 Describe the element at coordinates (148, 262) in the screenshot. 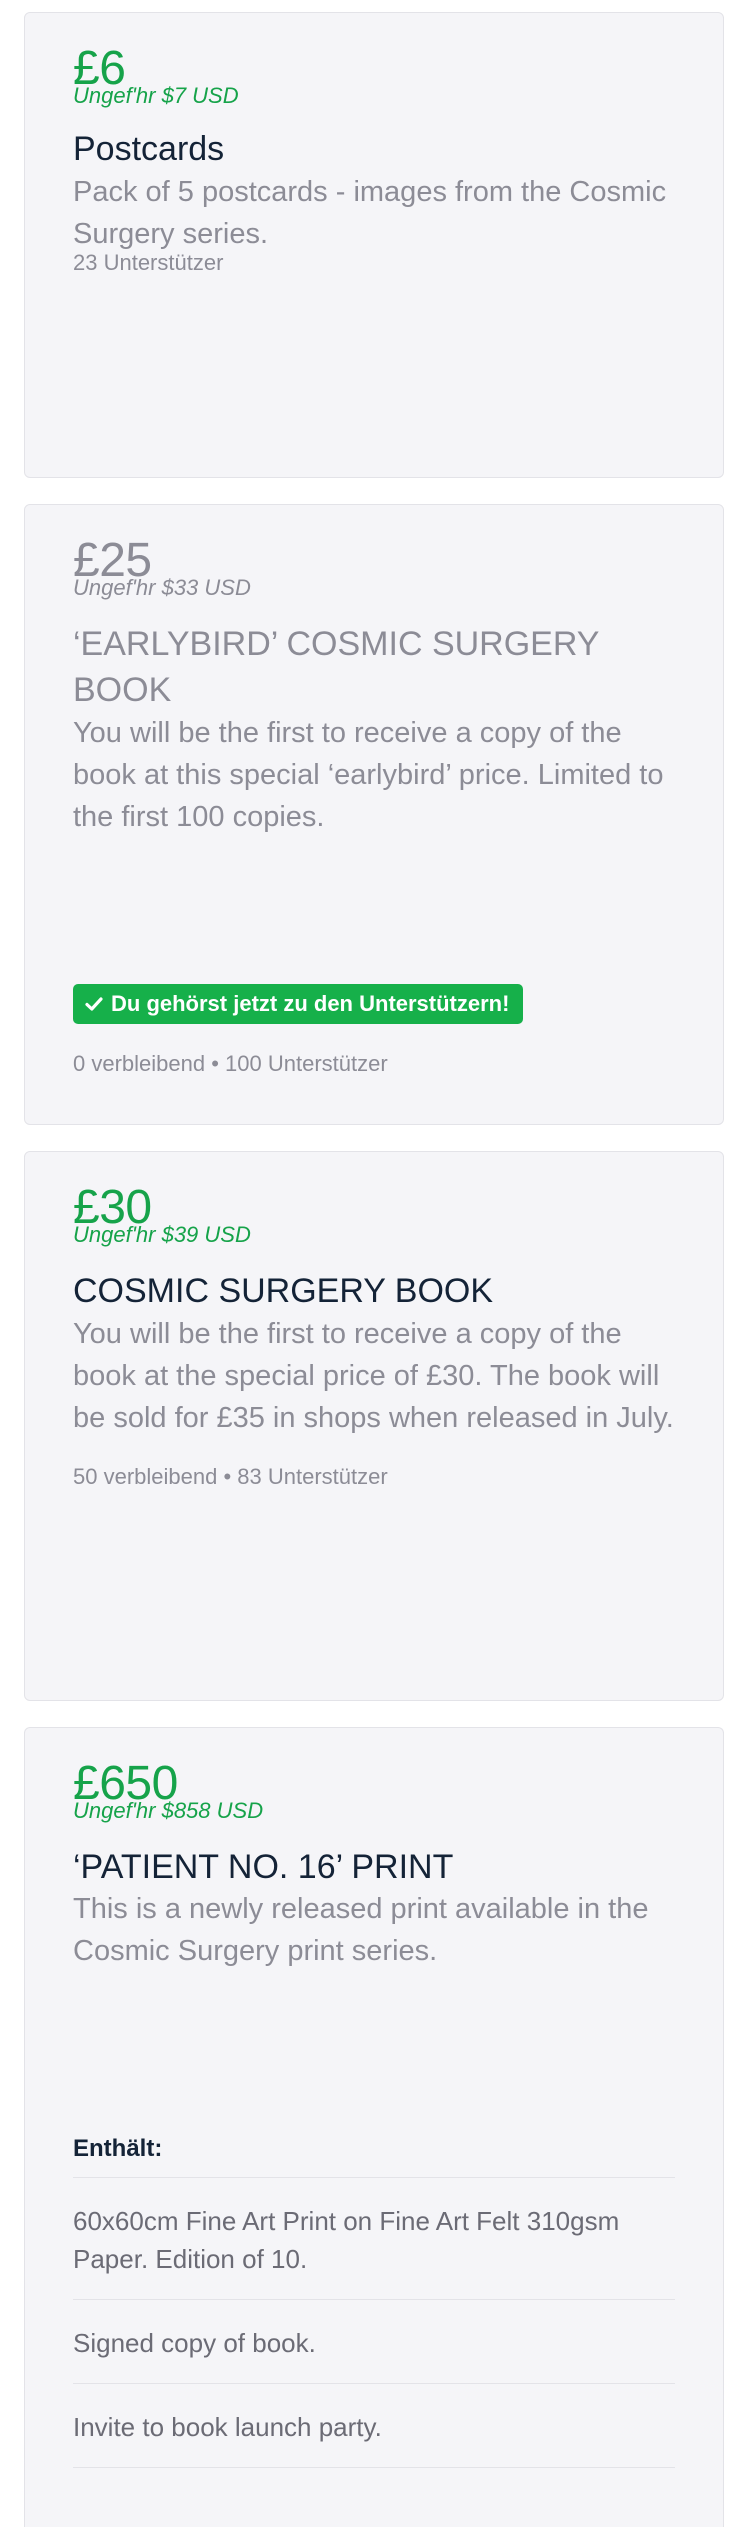

I see `reward-backers: 23 Unterstützer` at that location.